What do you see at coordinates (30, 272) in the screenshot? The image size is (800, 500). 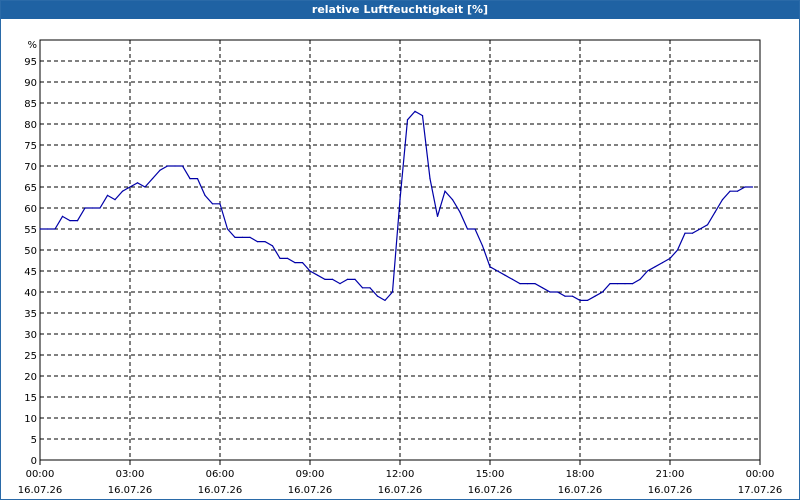 I see `y-tick-label: 45` at bounding box center [30, 272].